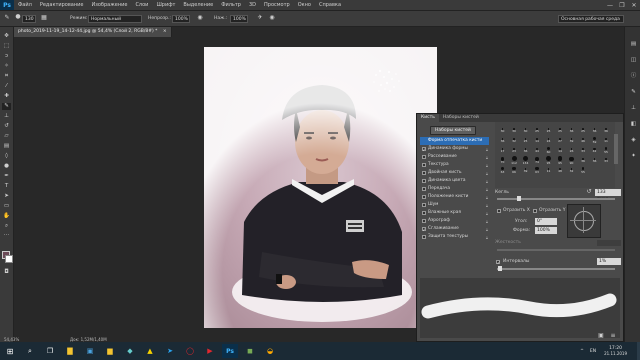 The height and width of the screenshot is (360, 640). What do you see at coordinates (277, 5) in the screenshot?
I see `menu-view: Просмотр` at bounding box center [277, 5].